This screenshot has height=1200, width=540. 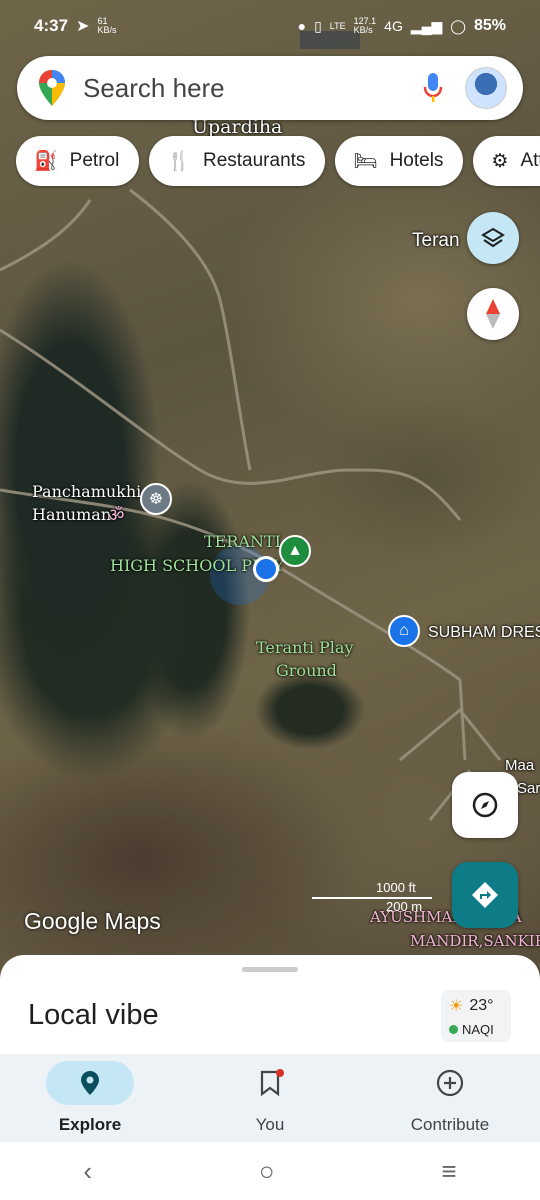 I want to click on directions-button, so click(x=485, y=895).